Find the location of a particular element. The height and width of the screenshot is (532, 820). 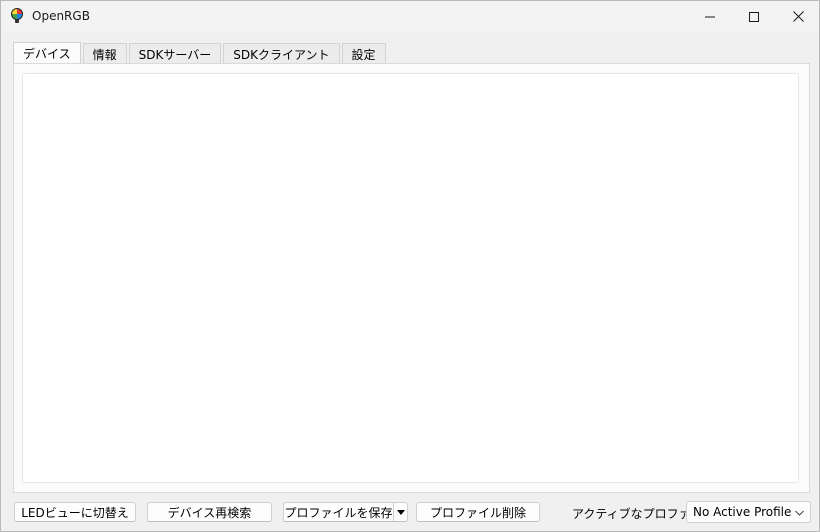

tab-settings: 設定 is located at coordinates (363, 53).